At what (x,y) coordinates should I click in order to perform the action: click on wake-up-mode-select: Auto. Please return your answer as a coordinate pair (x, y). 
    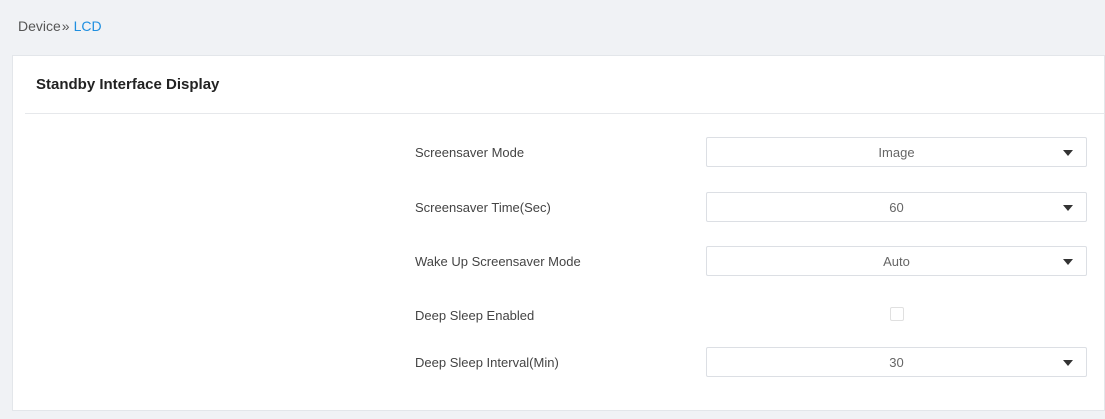
    Looking at the image, I should click on (896, 261).